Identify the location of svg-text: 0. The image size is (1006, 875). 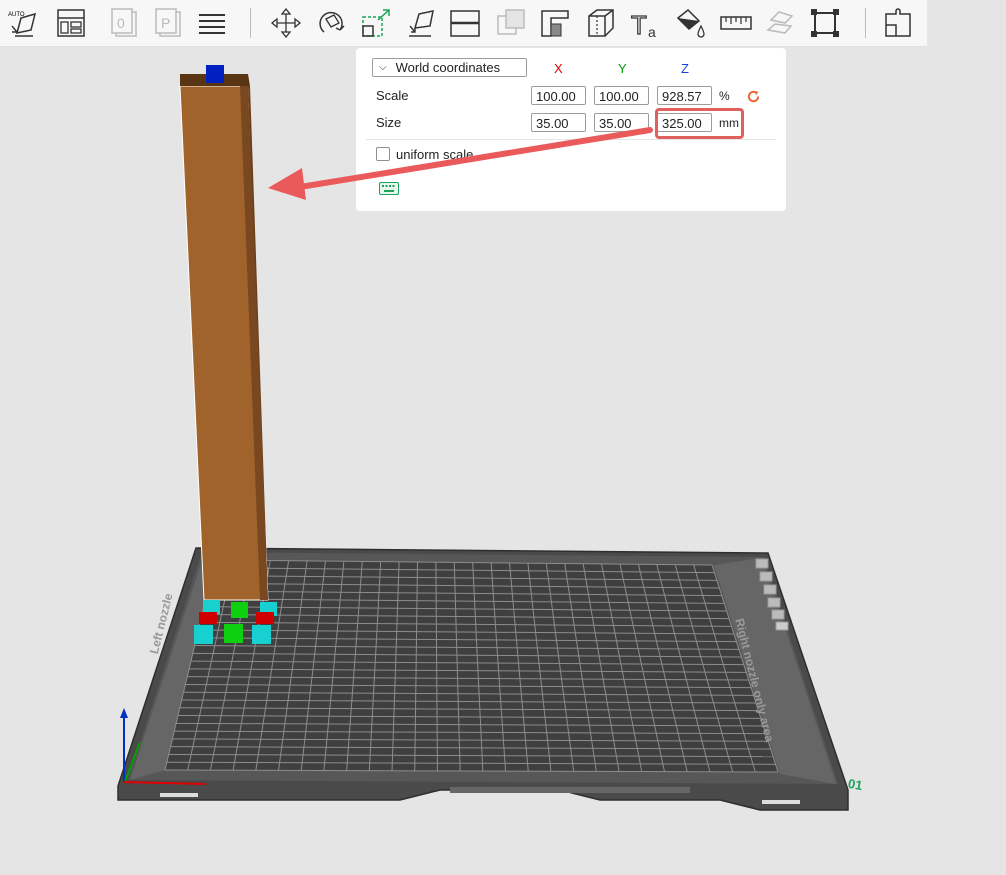
(121, 23).